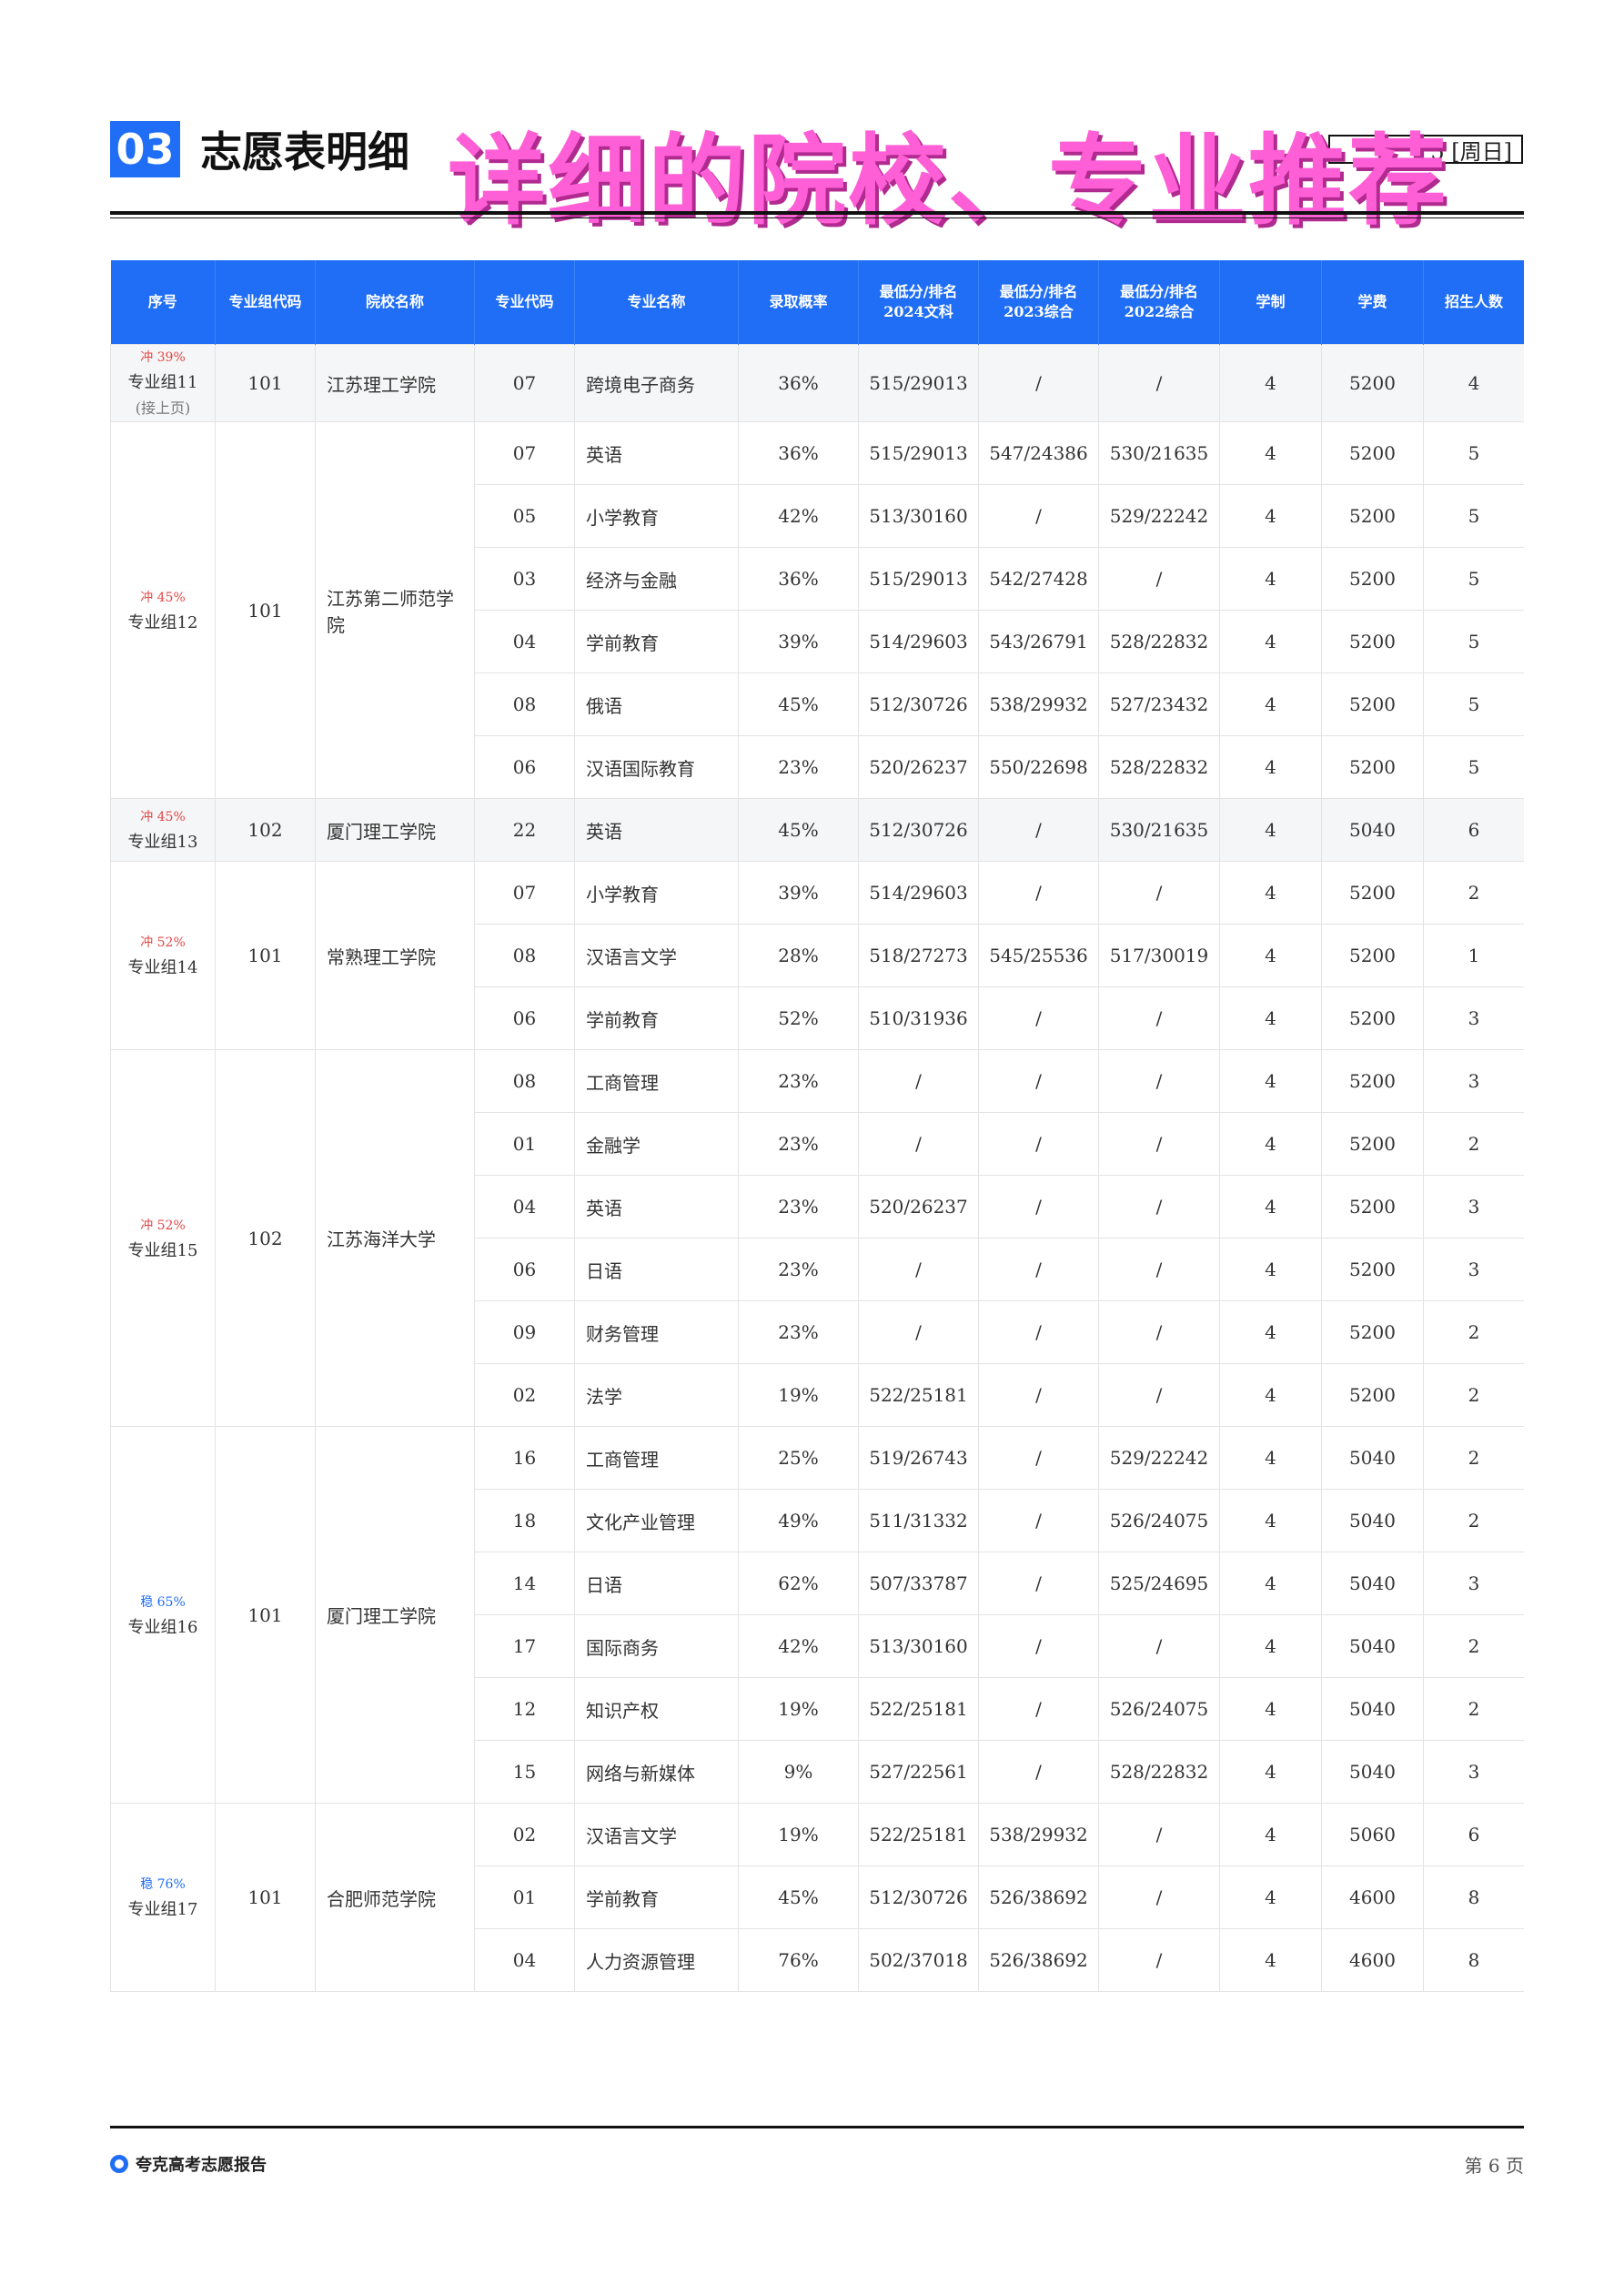 This screenshot has width=1624, height=2295. Describe the element at coordinates (918, 1520) in the screenshot. I see `score-2024-cell: 511/31332` at that location.